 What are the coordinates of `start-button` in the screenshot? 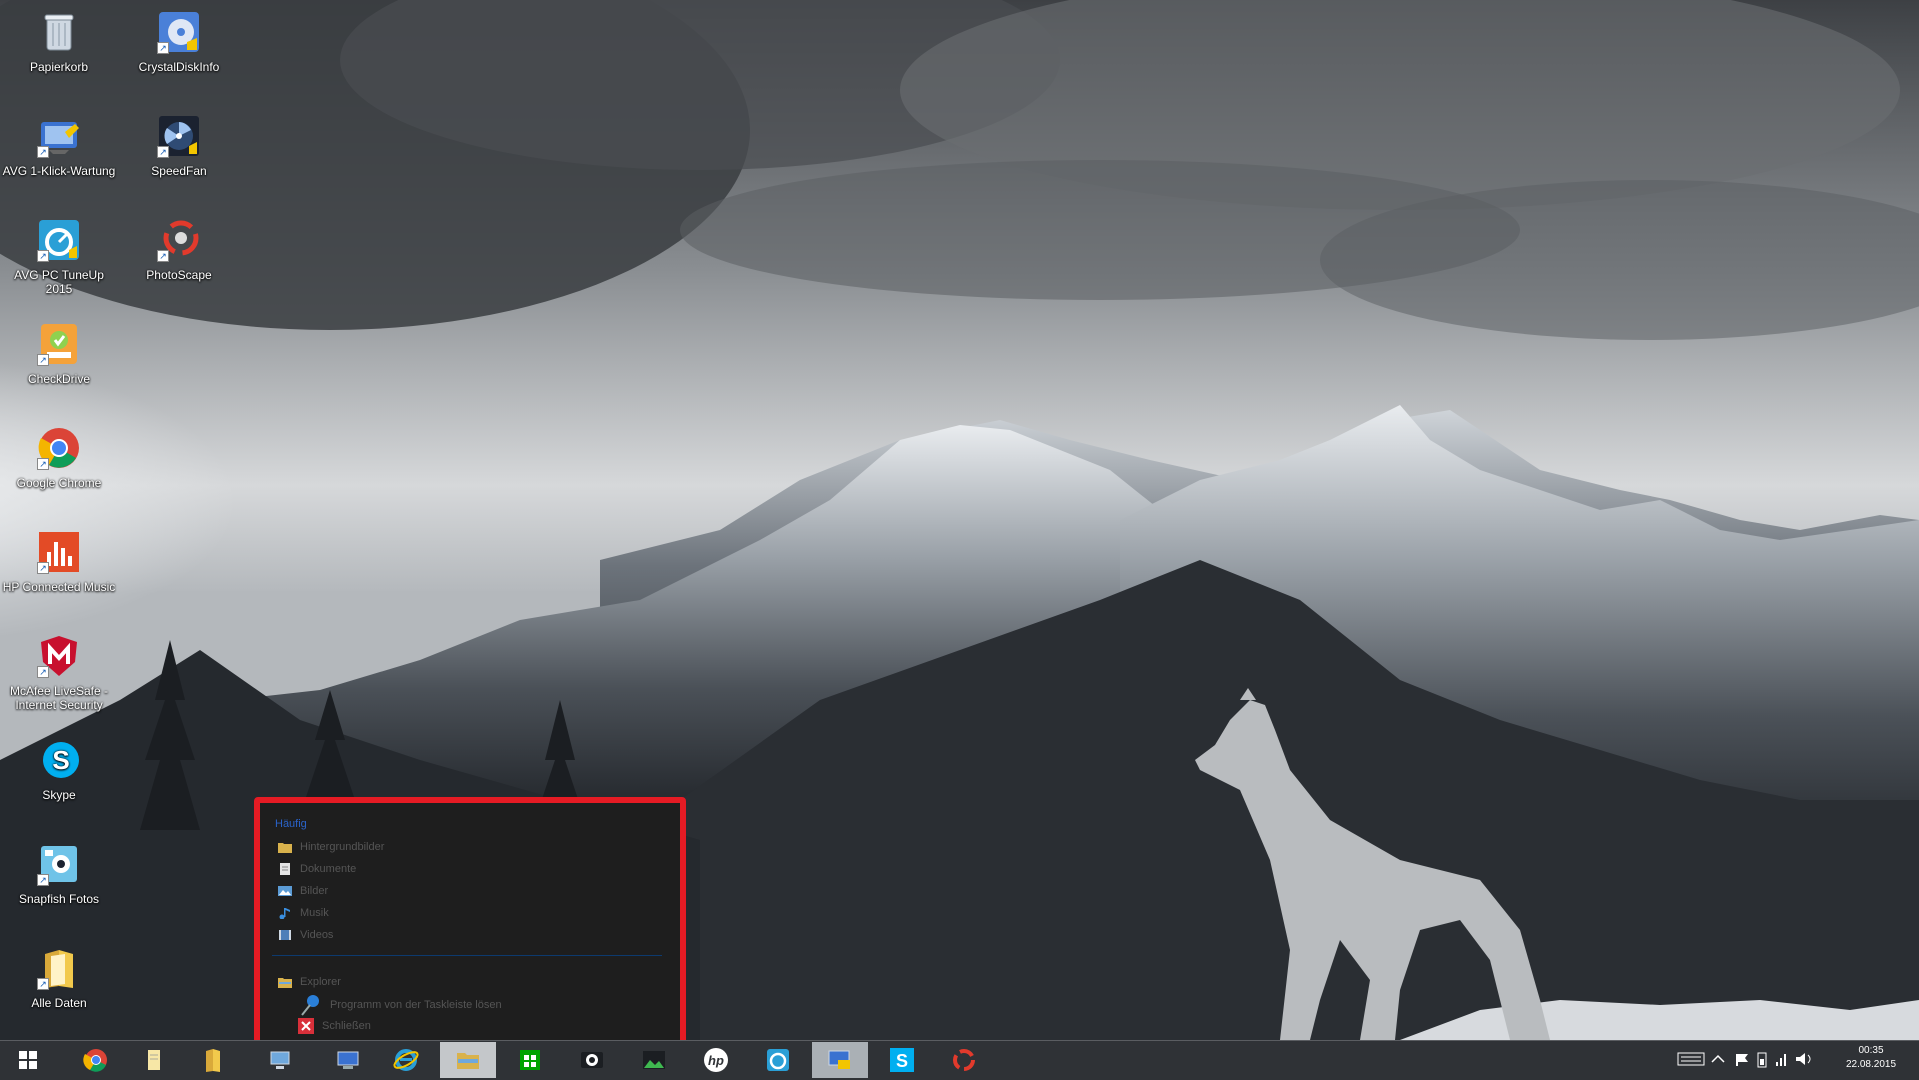 It's located at (28, 1060).